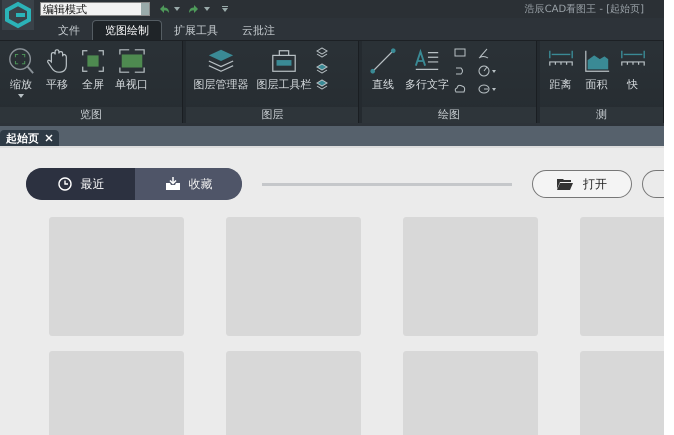 The image size is (674, 435). I want to click on menu-tab: 云批注, so click(258, 30).